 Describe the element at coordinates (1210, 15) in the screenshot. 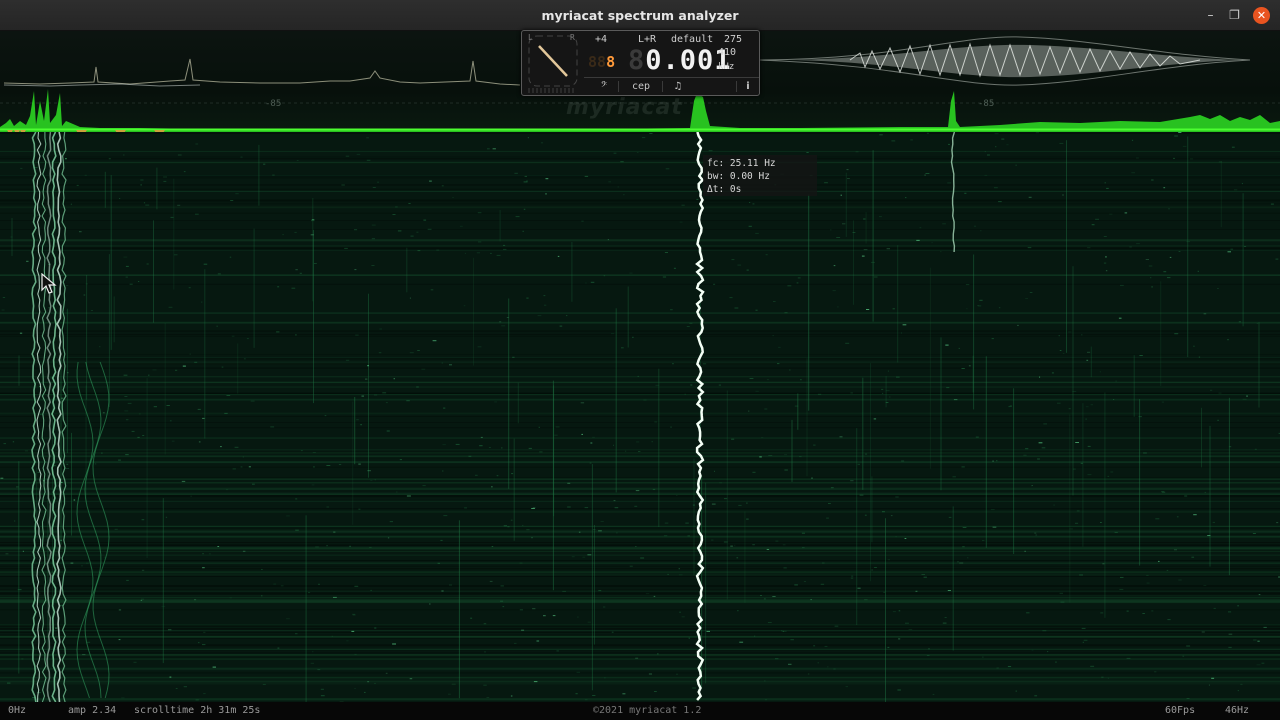

I see `minimize-button: –` at that location.